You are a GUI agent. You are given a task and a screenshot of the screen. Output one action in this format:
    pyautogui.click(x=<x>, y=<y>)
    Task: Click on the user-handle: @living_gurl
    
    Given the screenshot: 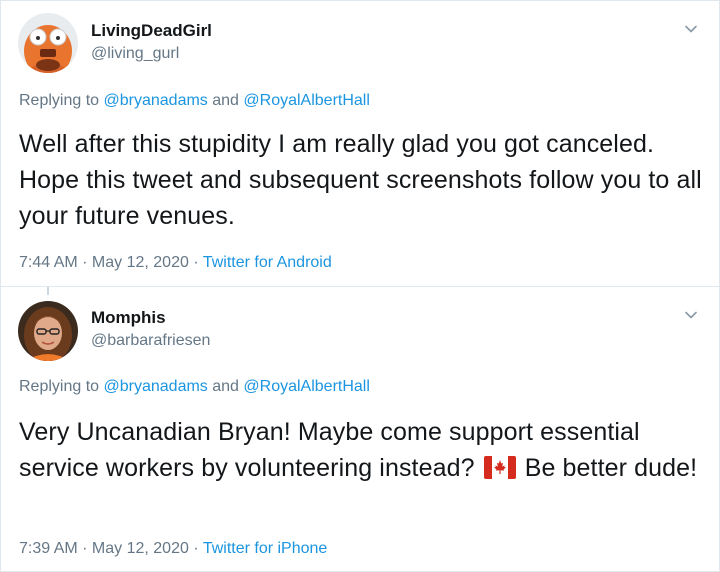 What is the action you would take?
    pyautogui.click(x=135, y=54)
    